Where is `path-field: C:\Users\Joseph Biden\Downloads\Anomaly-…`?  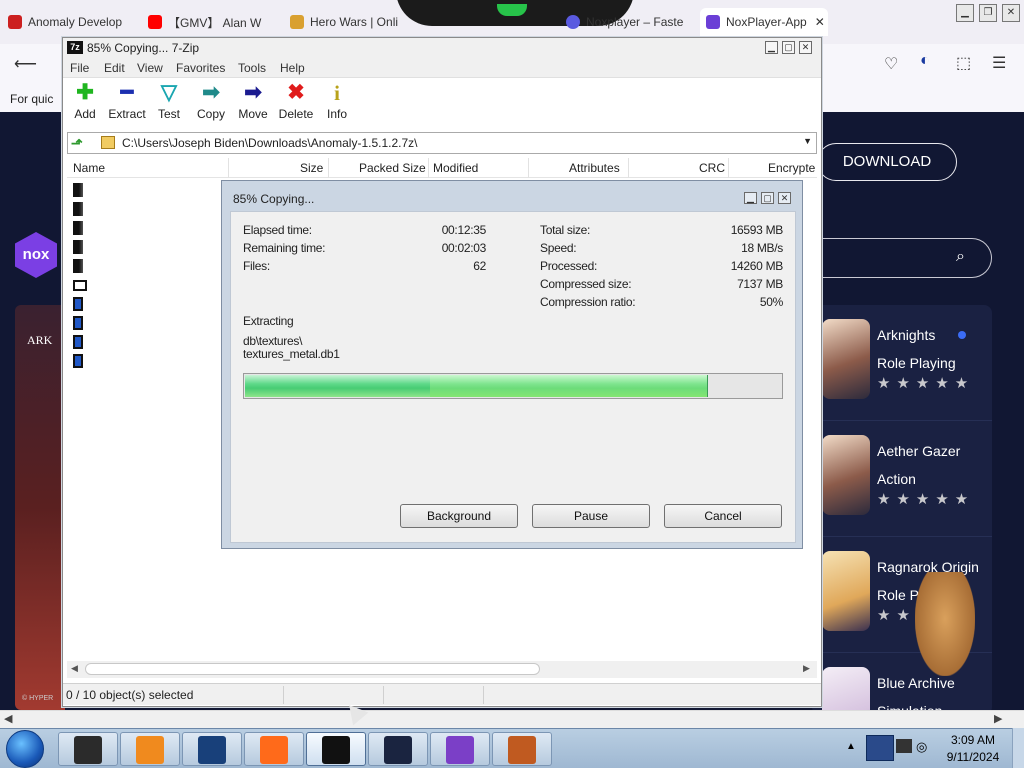 path-field: C:\Users\Joseph Biden\Downloads\Anomaly-… is located at coordinates (269, 143).